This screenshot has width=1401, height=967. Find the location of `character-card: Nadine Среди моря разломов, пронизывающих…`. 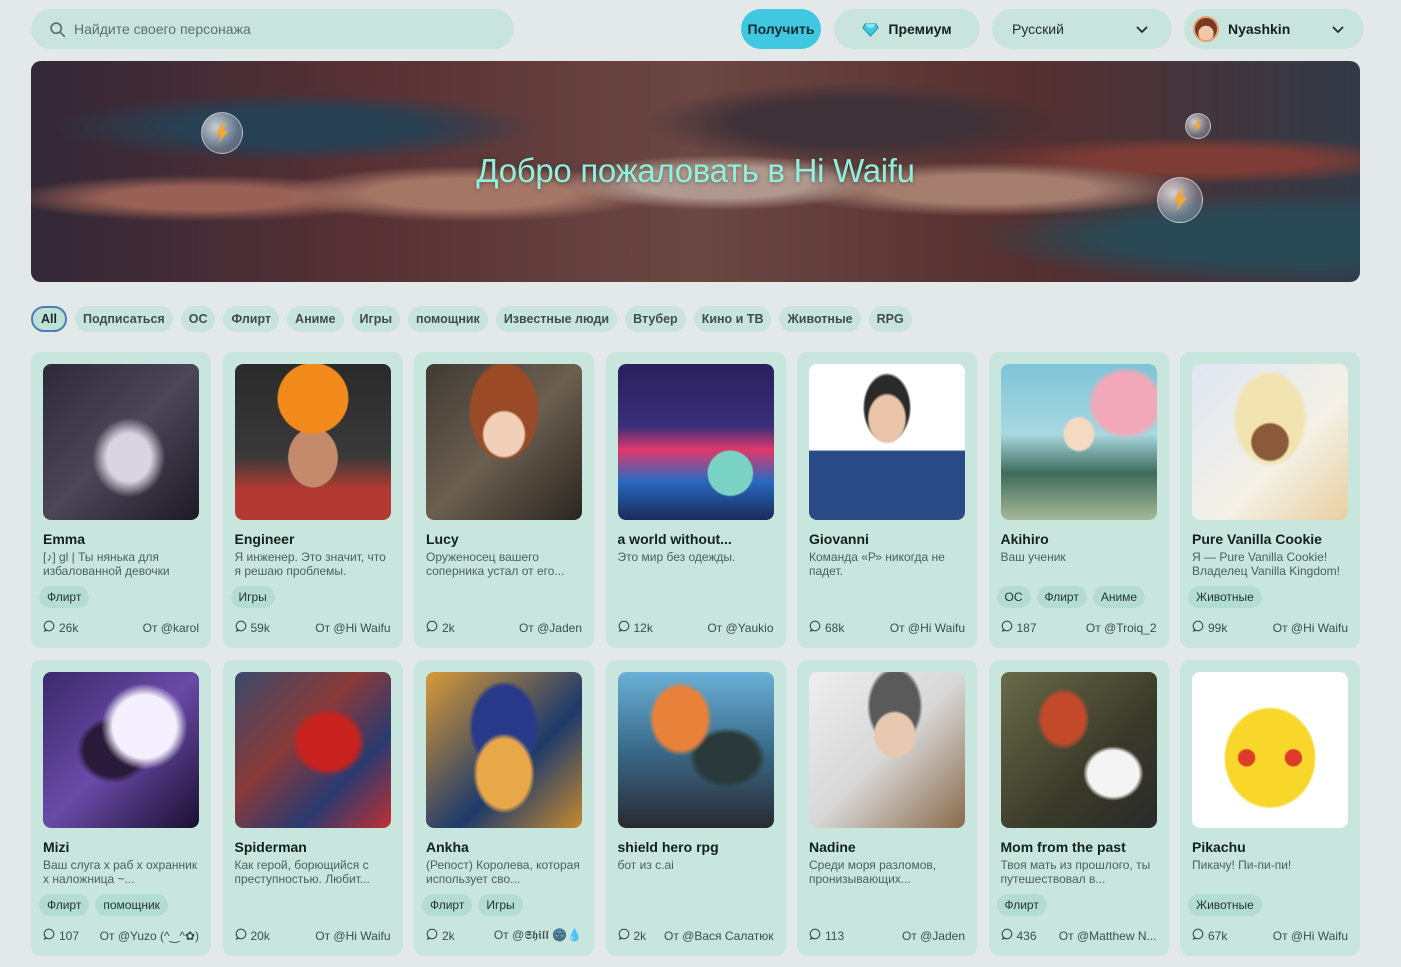

character-card: Nadine Среди моря разломов, пронизывающих… is located at coordinates (887, 808).